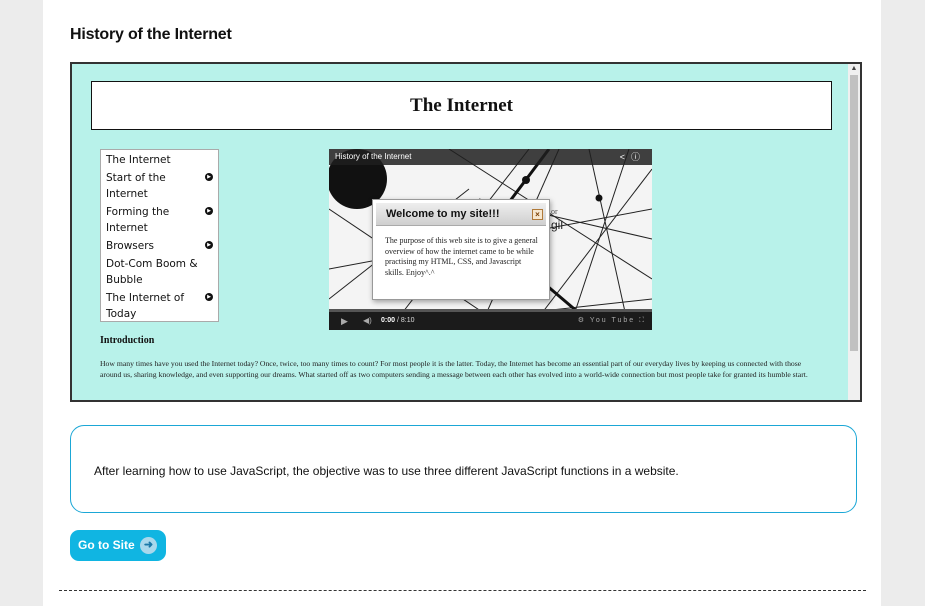 This screenshot has height=606, width=925. What do you see at coordinates (388, 320) in the screenshot?
I see `video-time-current: 0:00` at bounding box center [388, 320].